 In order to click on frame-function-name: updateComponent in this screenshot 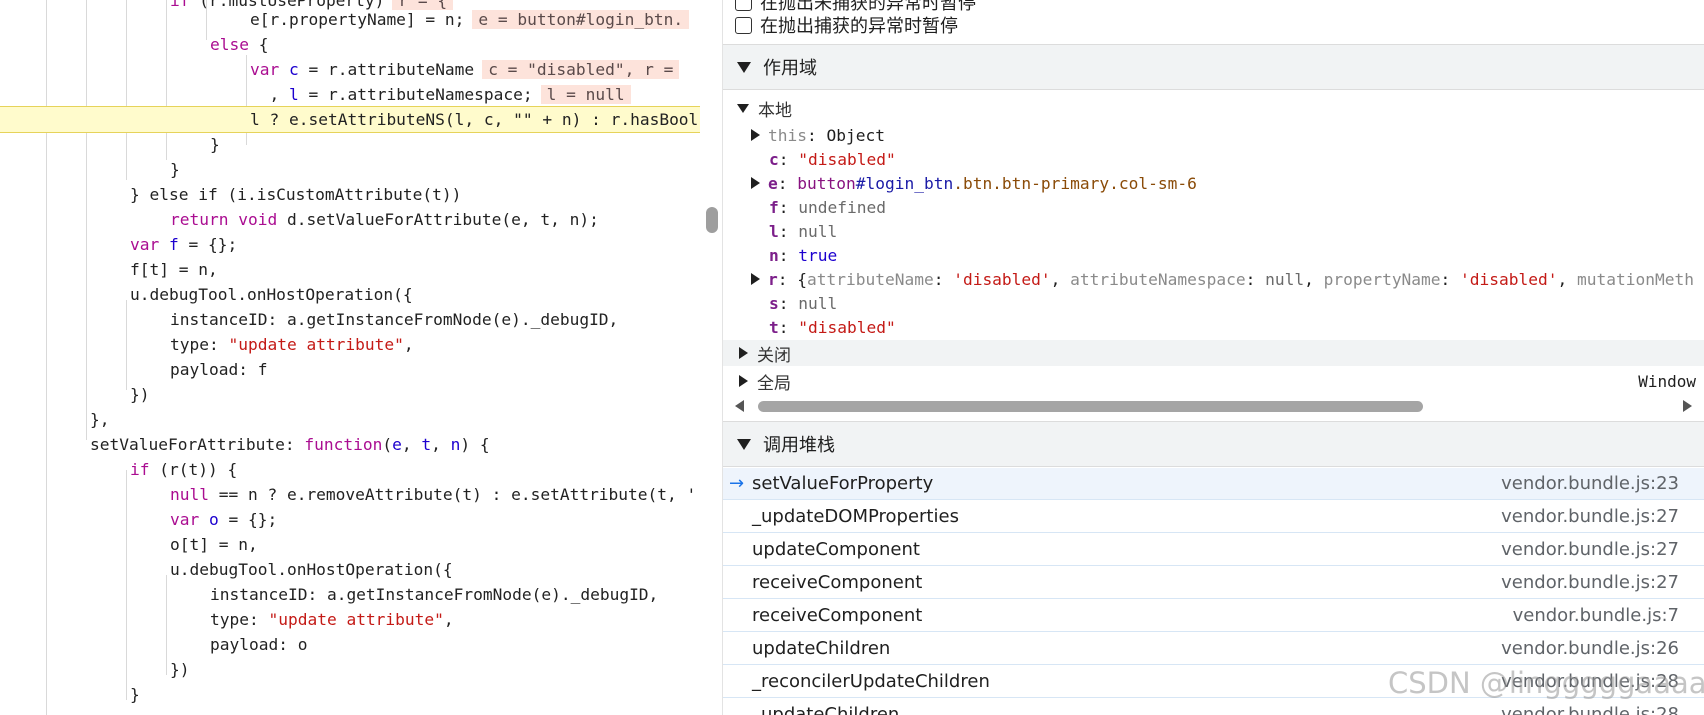, I will do `click(836, 549)`.